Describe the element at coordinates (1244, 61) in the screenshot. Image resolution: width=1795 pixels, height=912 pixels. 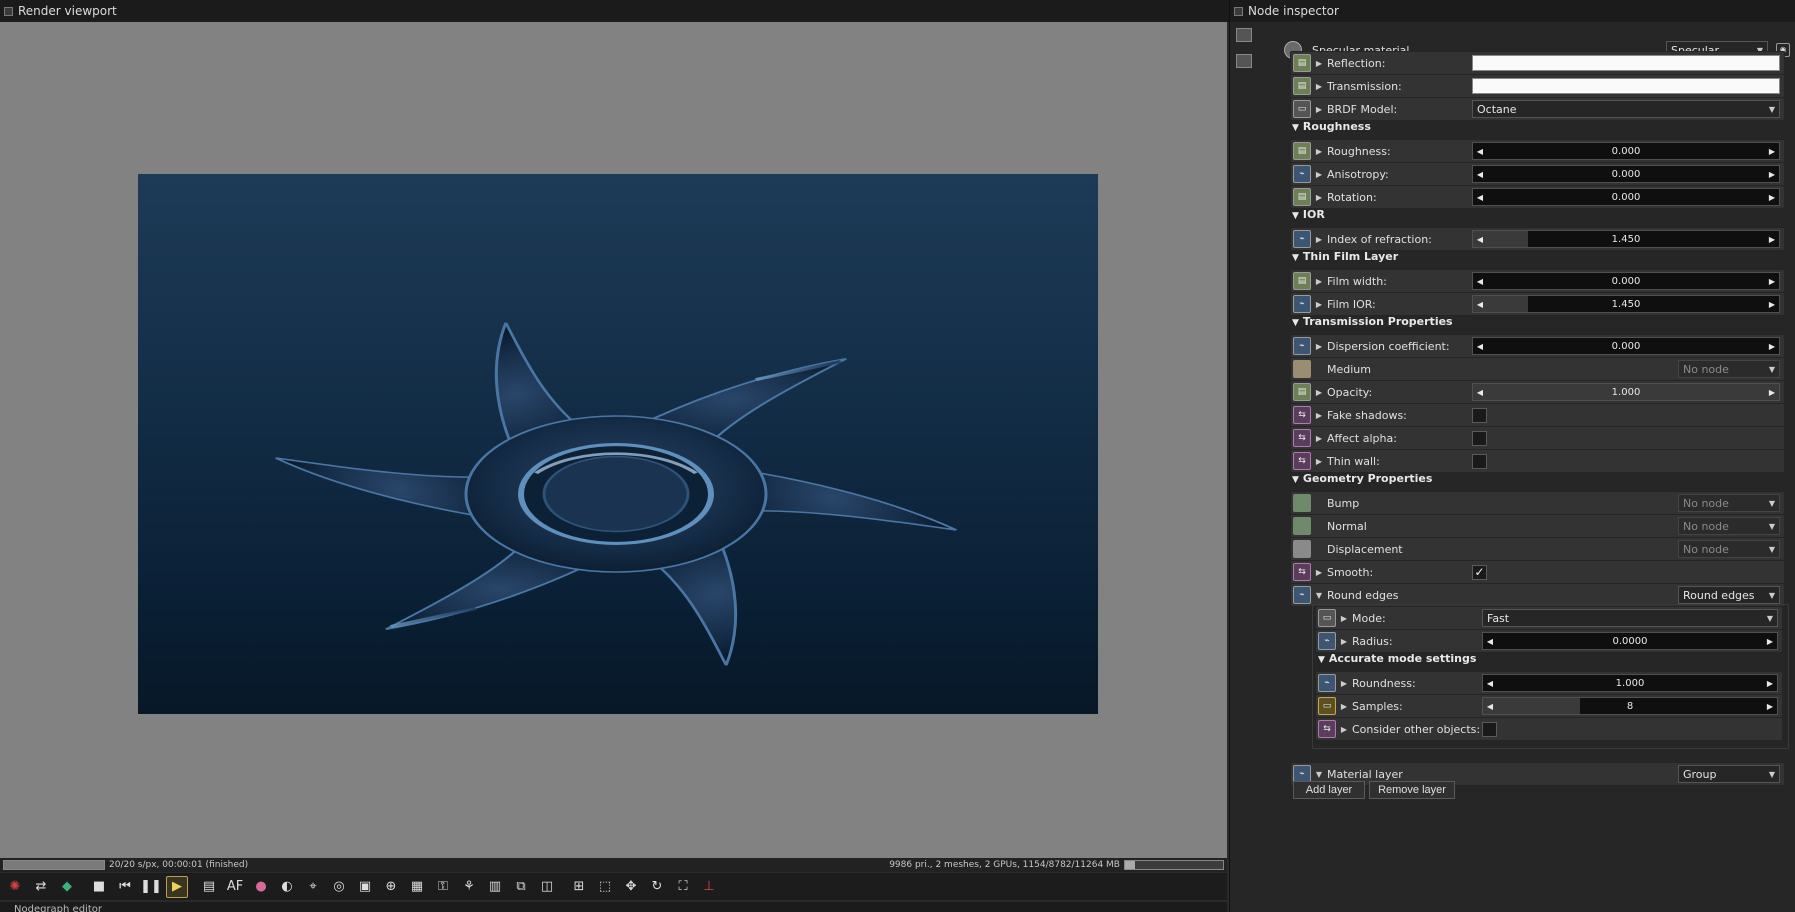
I see `collapse-all-icon` at that location.